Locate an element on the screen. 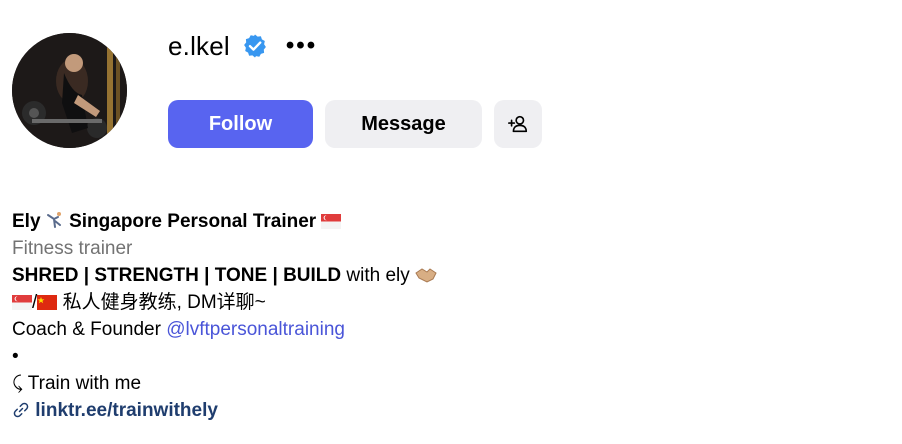  display-name: Ely is located at coordinates (26, 221).